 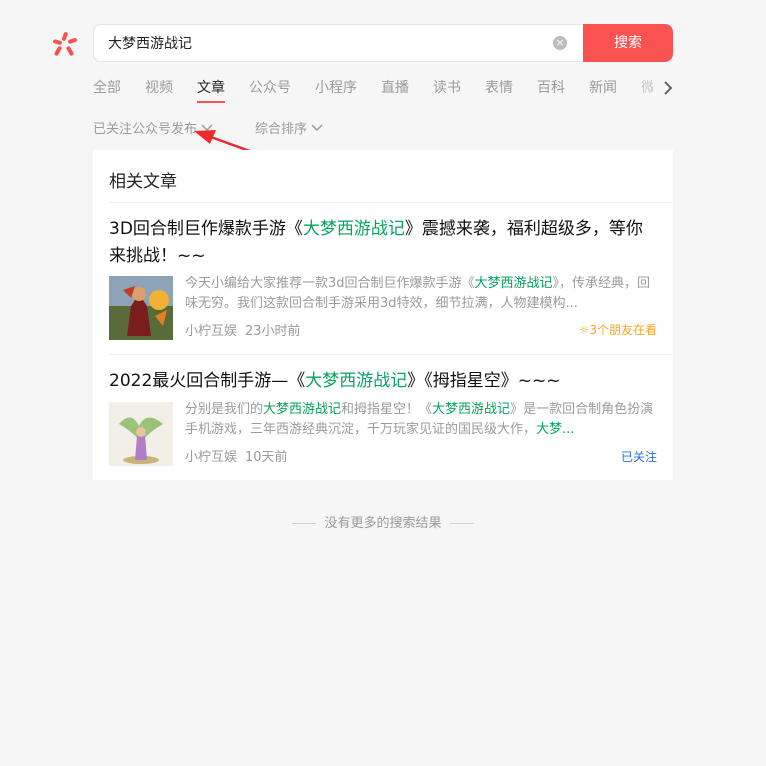 What do you see at coordinates (65, 44) in the screenshot?
I see `wechat-search-logo-icon` at bounding box center [65, 44].